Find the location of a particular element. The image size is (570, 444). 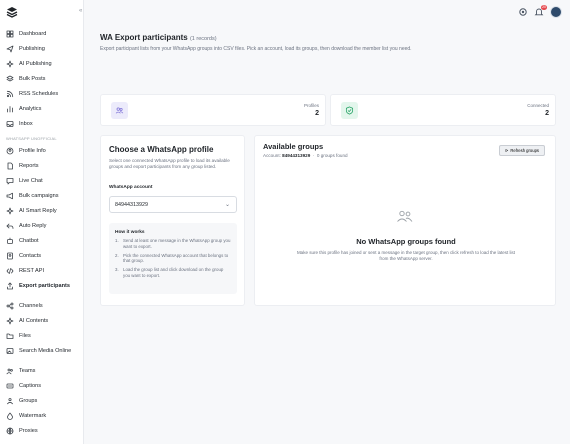

sidebar-item-label: Analytics is located at coordinates (30, 108).